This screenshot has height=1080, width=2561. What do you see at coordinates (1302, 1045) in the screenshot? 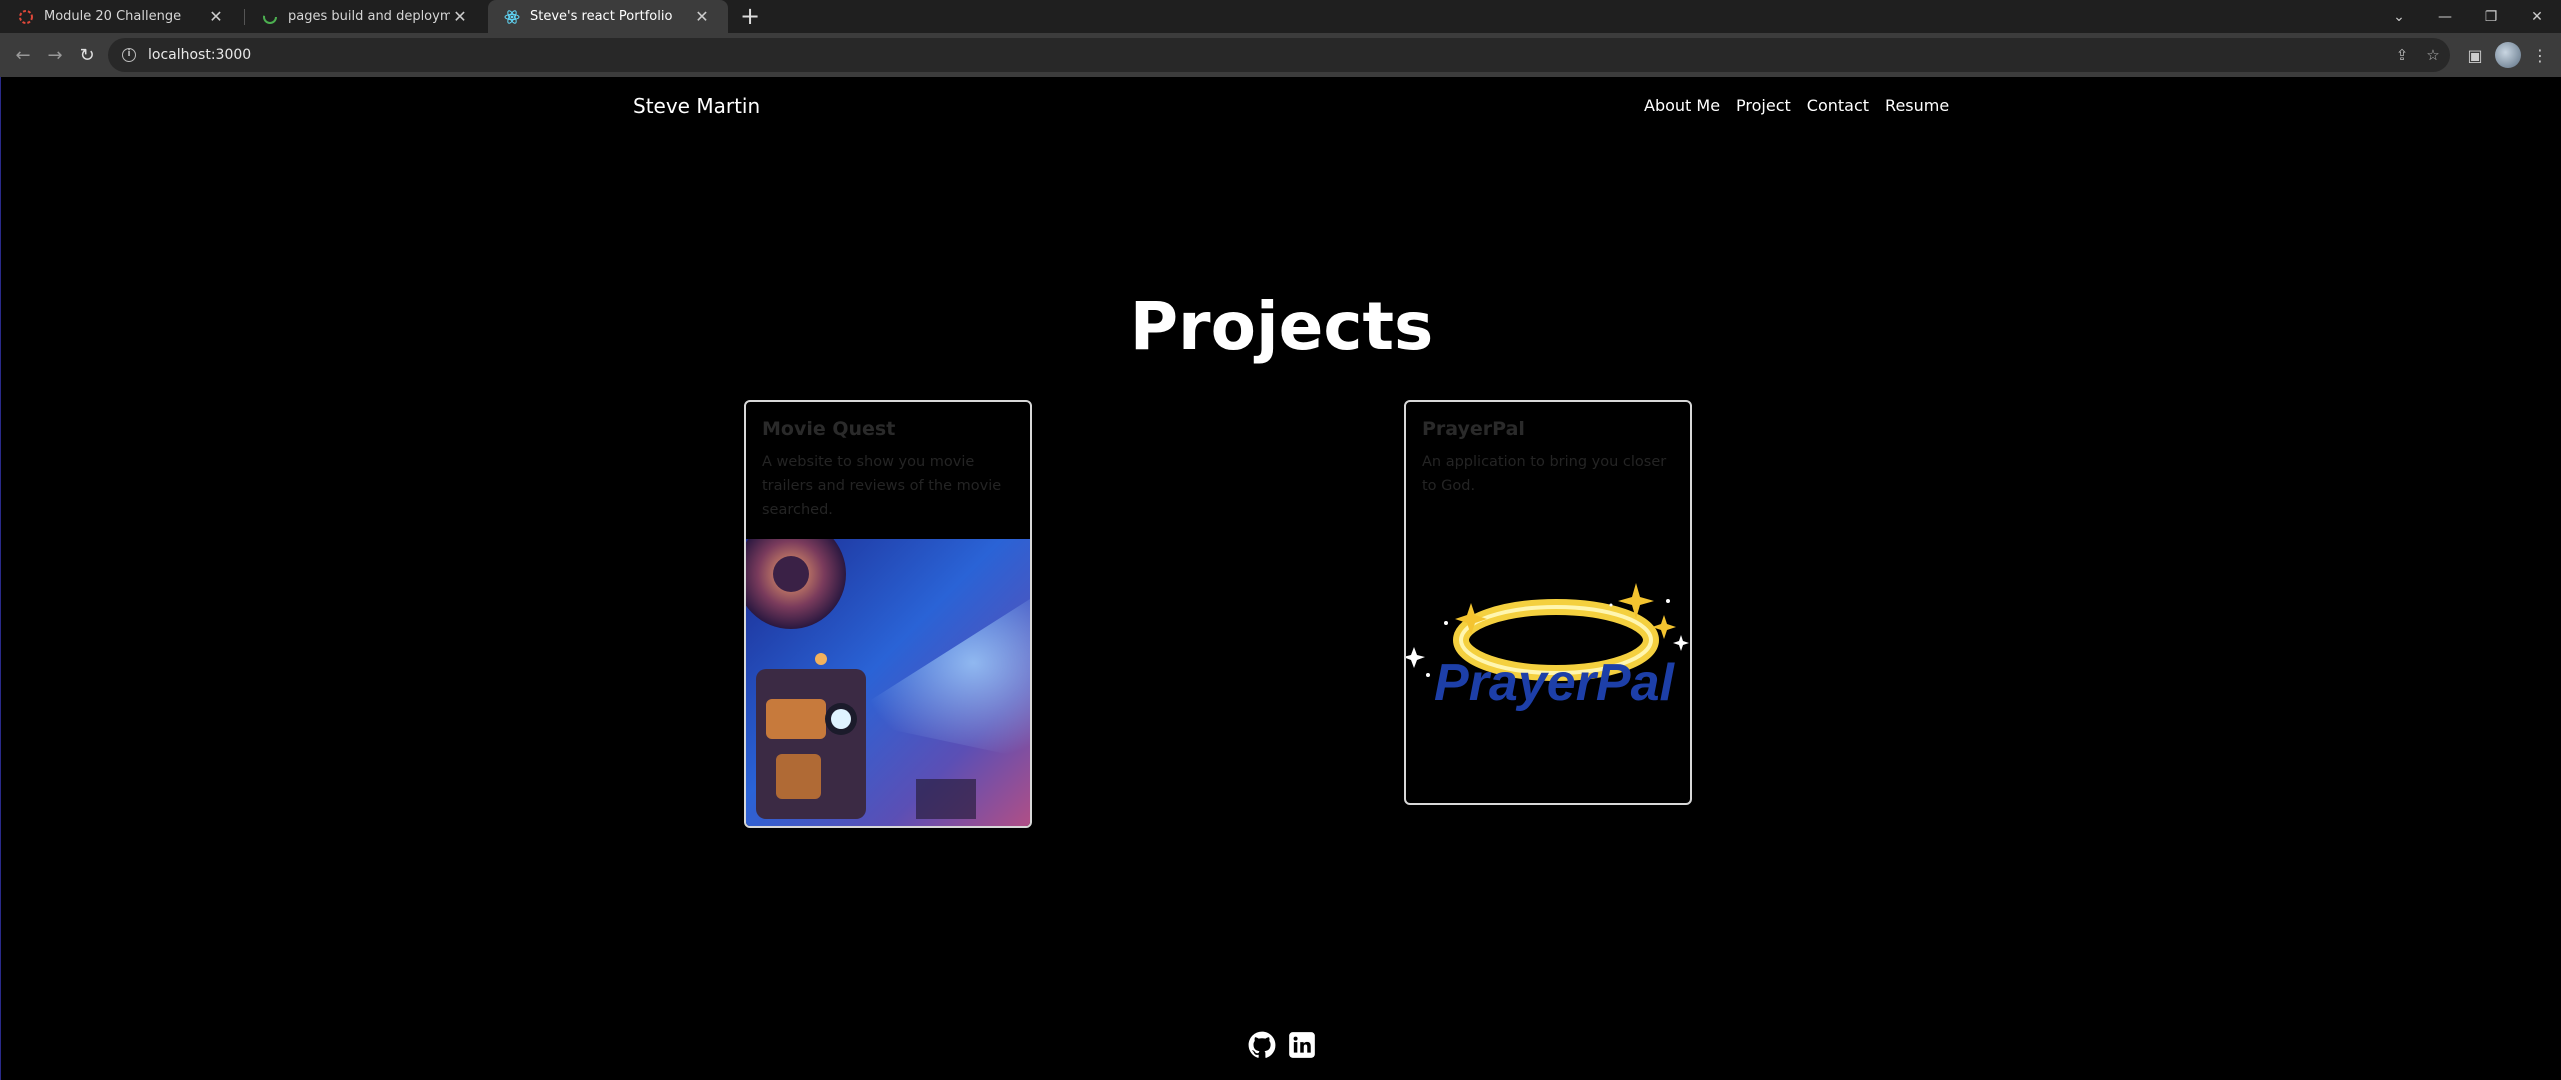
I see `linkedin-icon` at bounding box center [1302, 1045].